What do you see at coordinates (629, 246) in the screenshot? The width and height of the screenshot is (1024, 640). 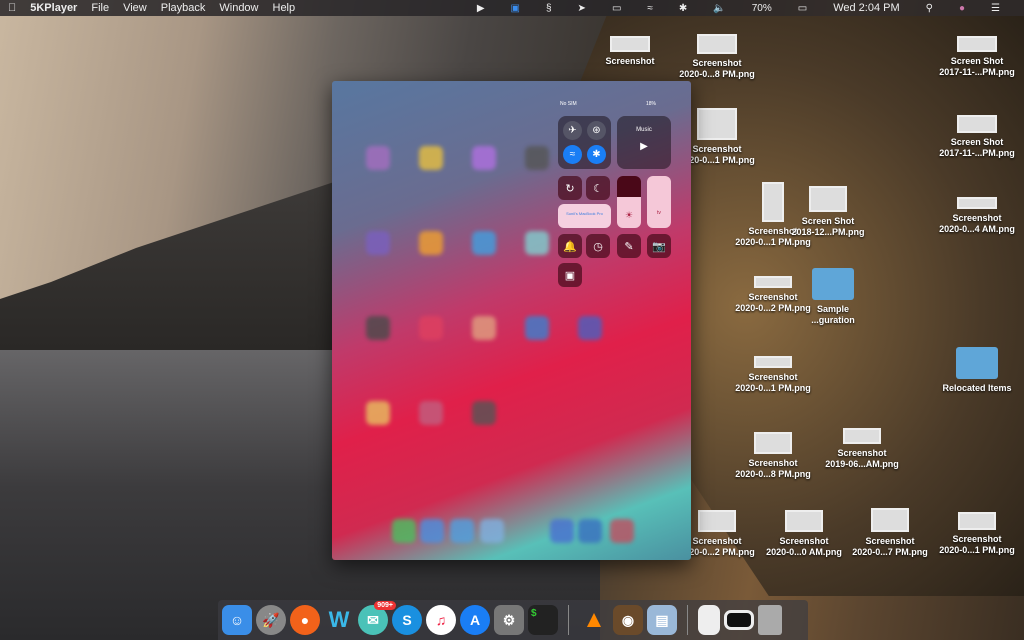 I see `notes-icon: ✎` at bounding box center [629, 246].